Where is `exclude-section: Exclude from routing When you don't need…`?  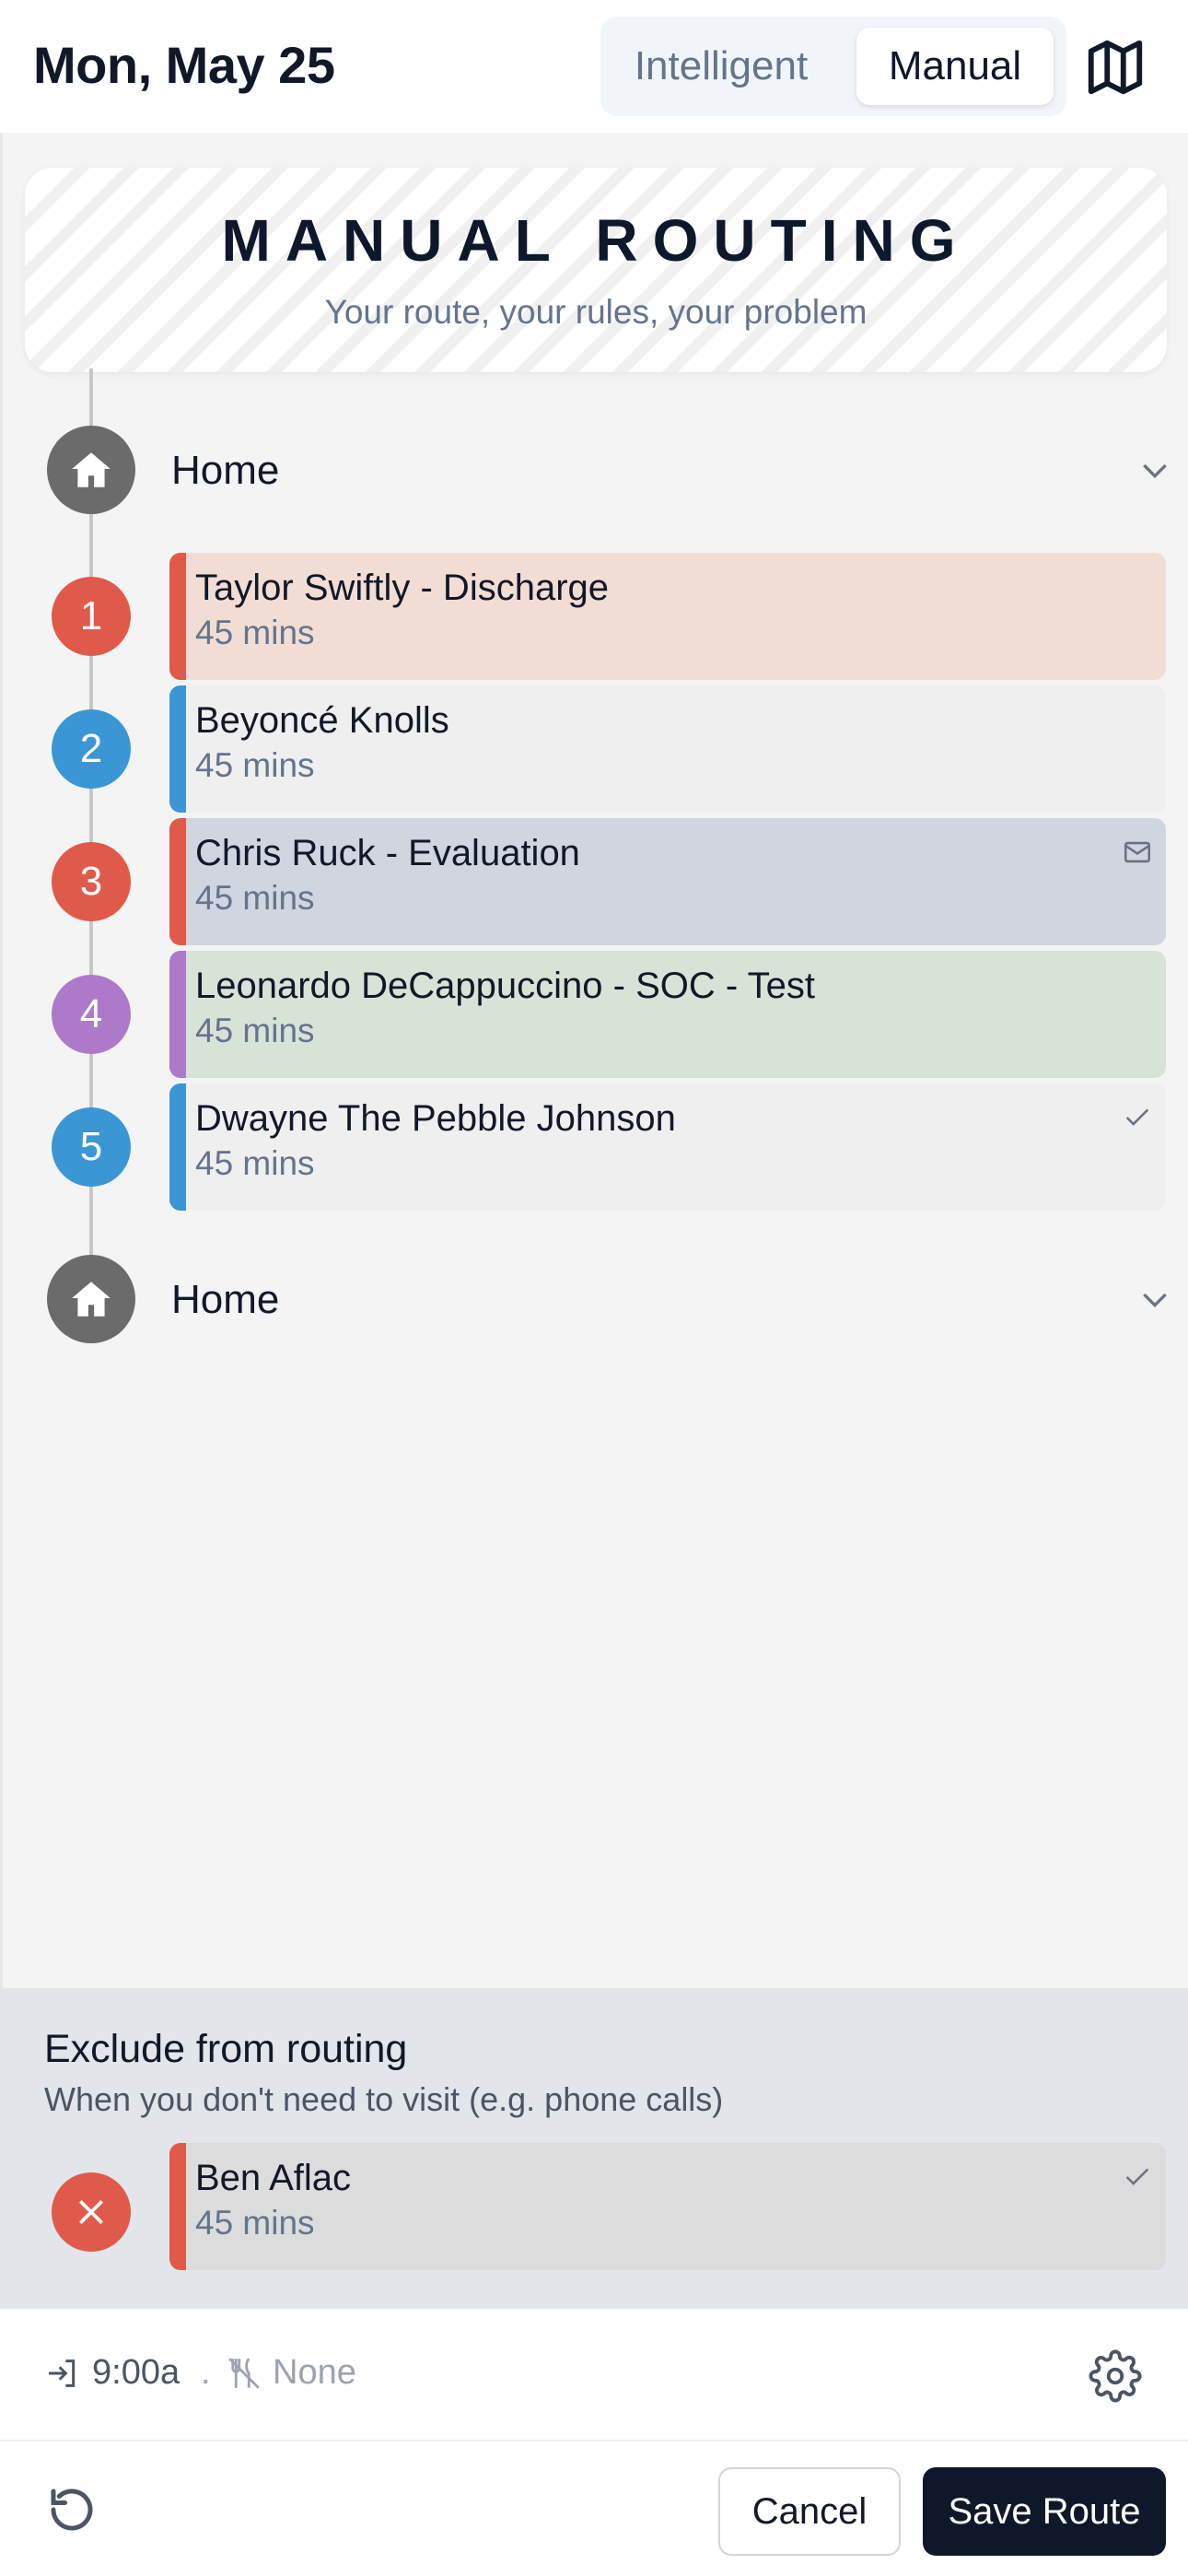 exclude-section: Exclude from routing When you don't need… is located at coordinates (594, 2148).